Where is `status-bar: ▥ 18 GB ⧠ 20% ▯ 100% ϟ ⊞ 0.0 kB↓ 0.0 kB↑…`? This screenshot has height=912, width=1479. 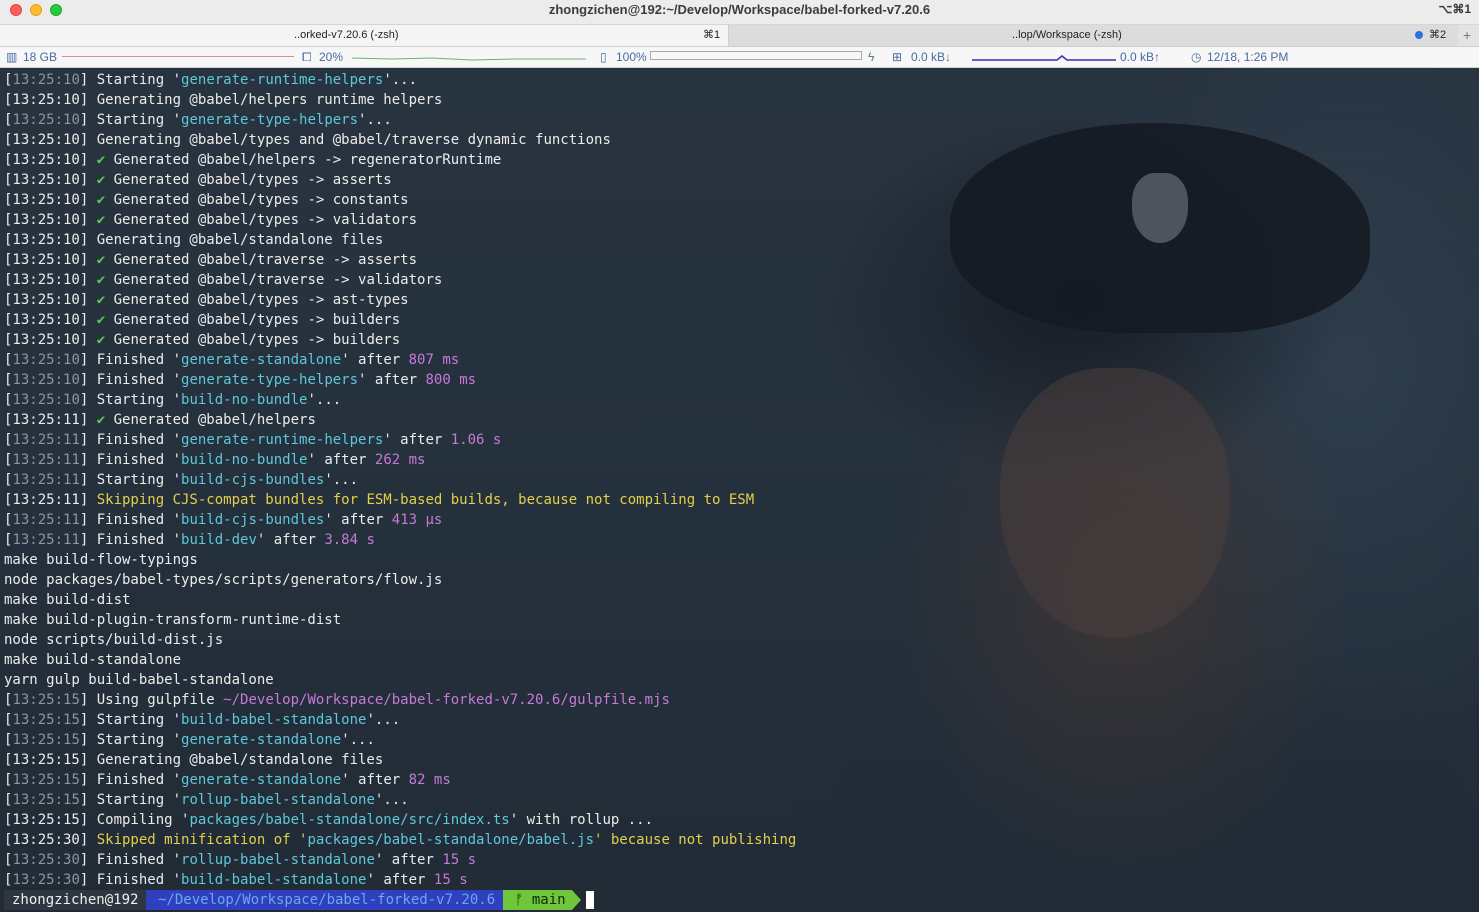 status-bar: ▥ 18 GB ⧠ 20% ▯ 100% ϟ ⊞ 0.0 kB↓ 0.0 kB↑… is located at coordinates (739, 57).